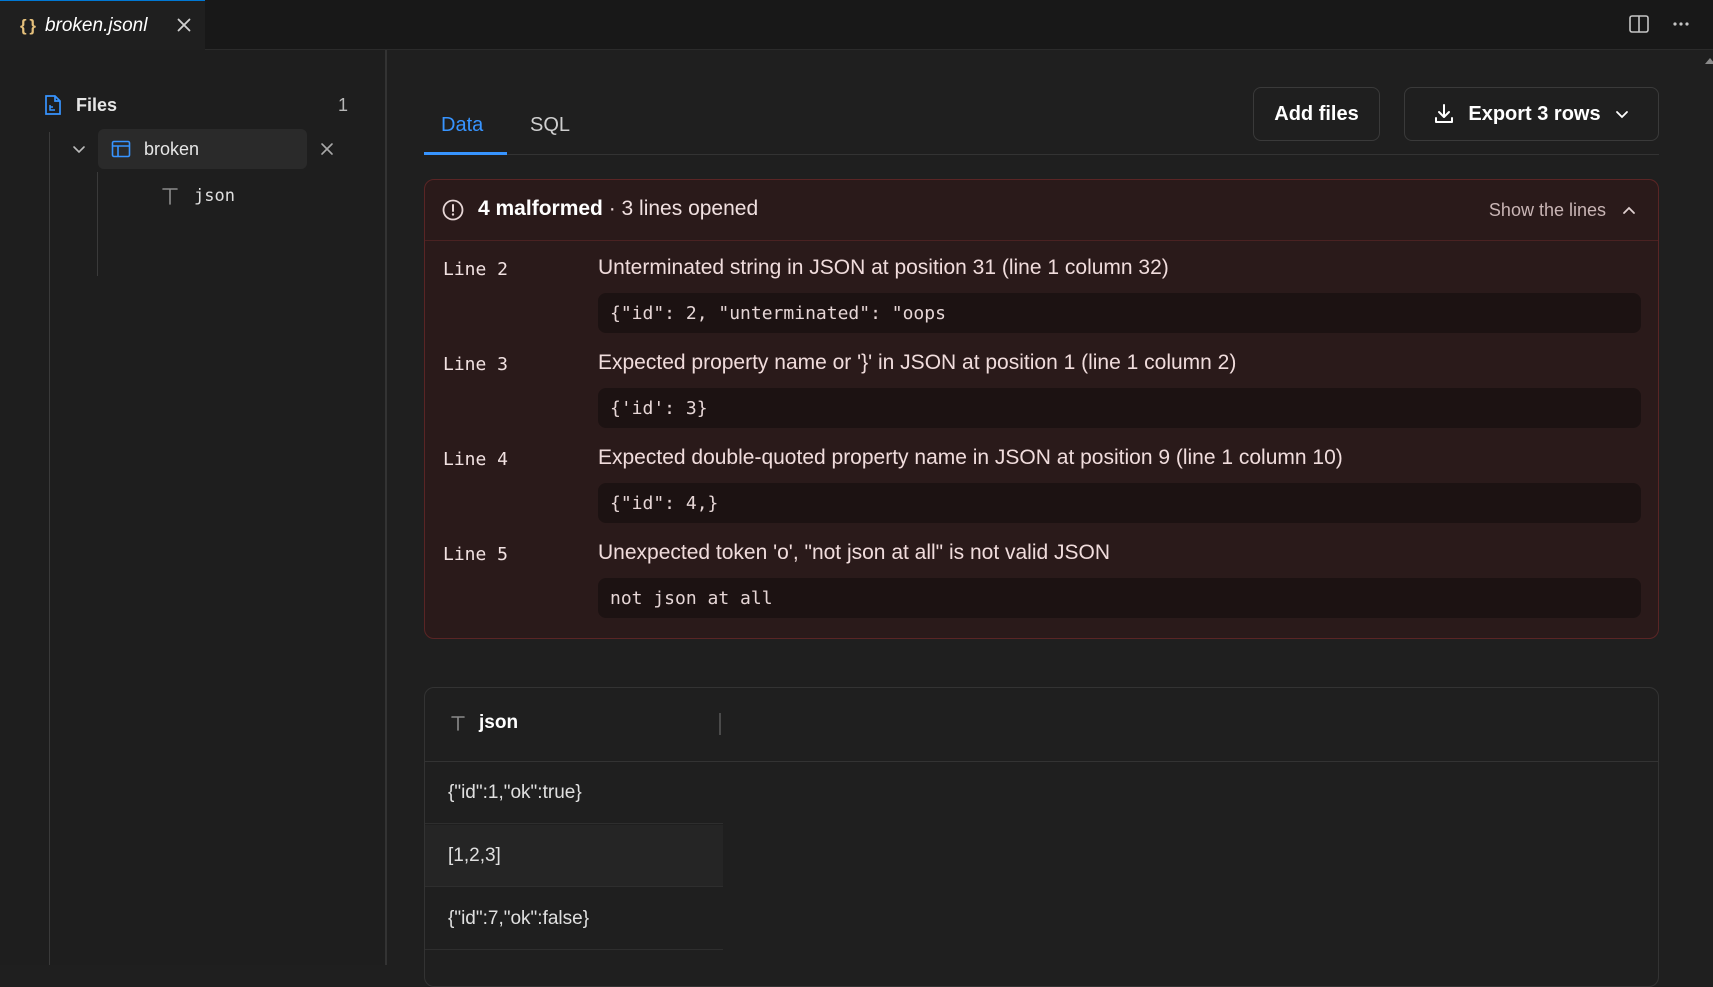 Image resolution: width=1713 pixels, height=987 pixels. I want to click on editor-tab-broken-jsonl: { } broken.jsonl, so click(102, 25).